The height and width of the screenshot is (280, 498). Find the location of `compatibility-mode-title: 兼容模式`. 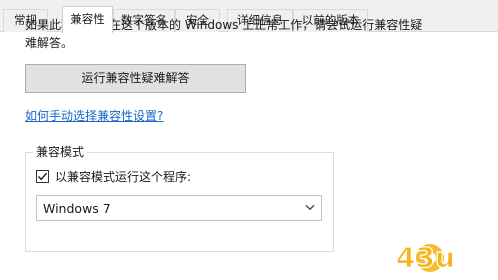

compatibility-mode-title: 兼容模式 is located at coordinates (60, 151).